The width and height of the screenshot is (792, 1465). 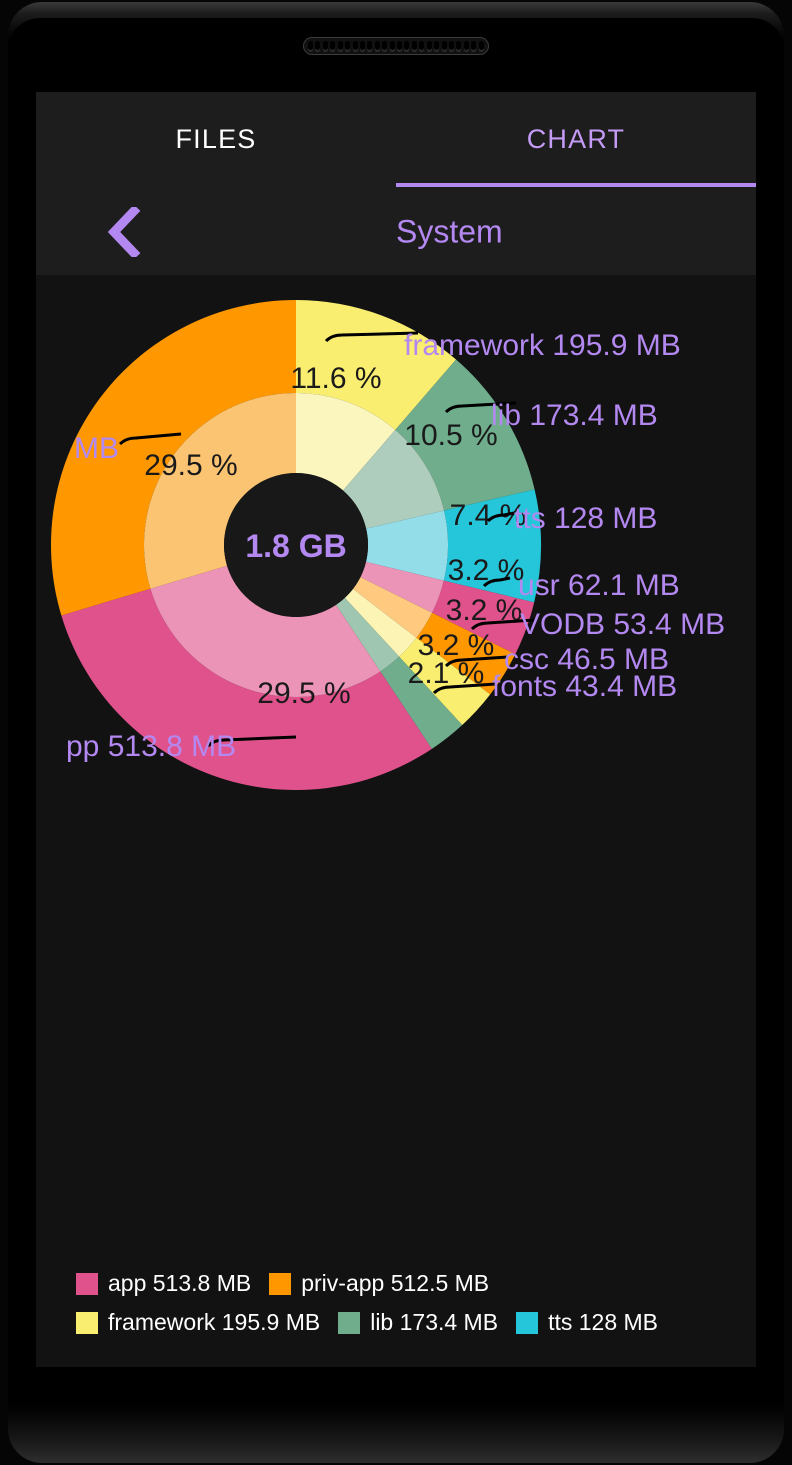 I want to click on chevron-left-icon, so click(x=124, y=231).